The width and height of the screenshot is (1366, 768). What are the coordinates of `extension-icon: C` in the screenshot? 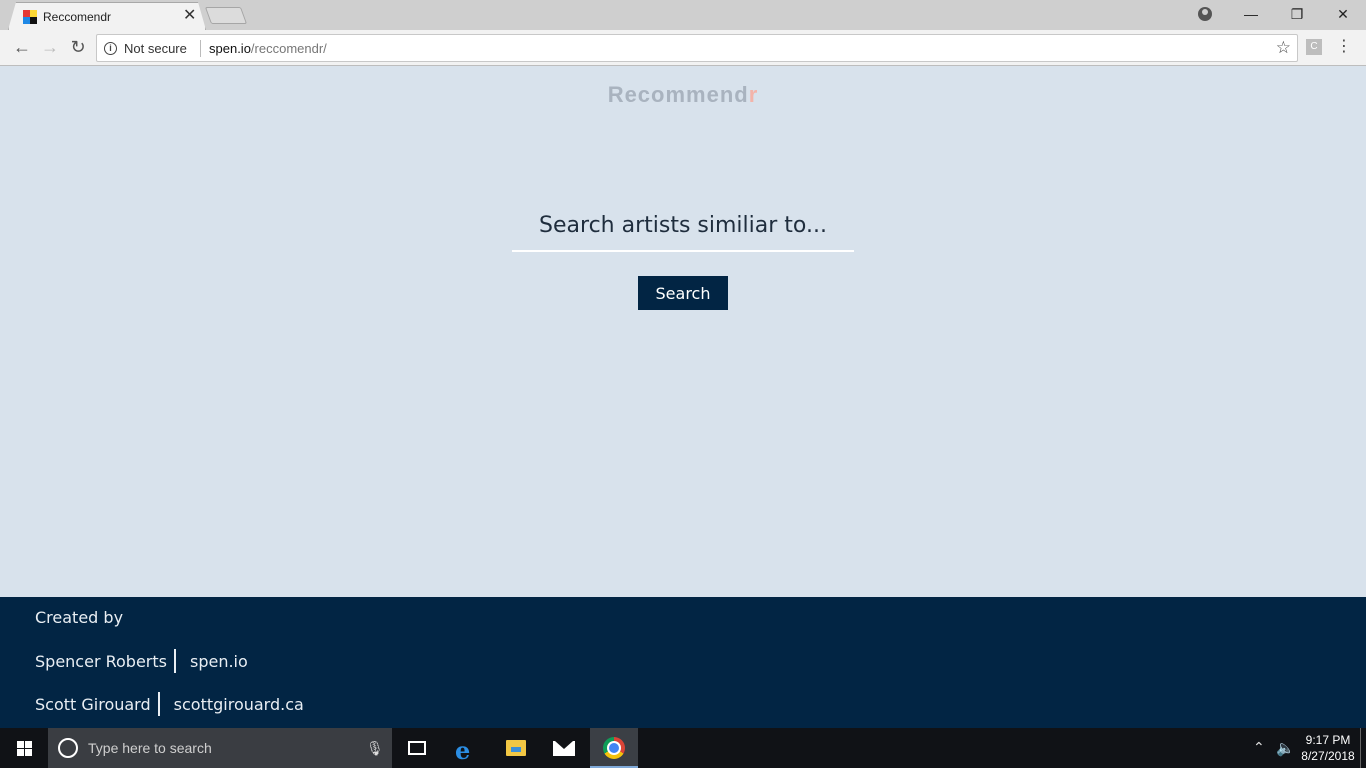 It's located at (1314, 47).